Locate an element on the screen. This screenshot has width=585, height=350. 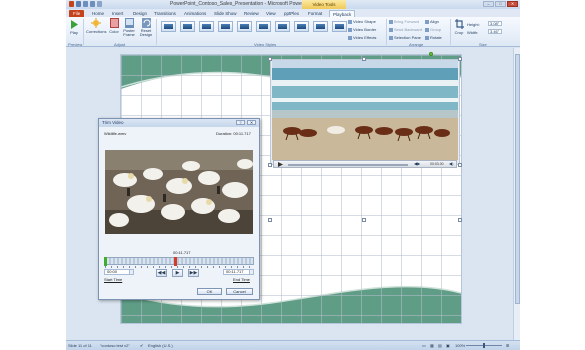
tab-review: Review is located at coordinates (251, 13).